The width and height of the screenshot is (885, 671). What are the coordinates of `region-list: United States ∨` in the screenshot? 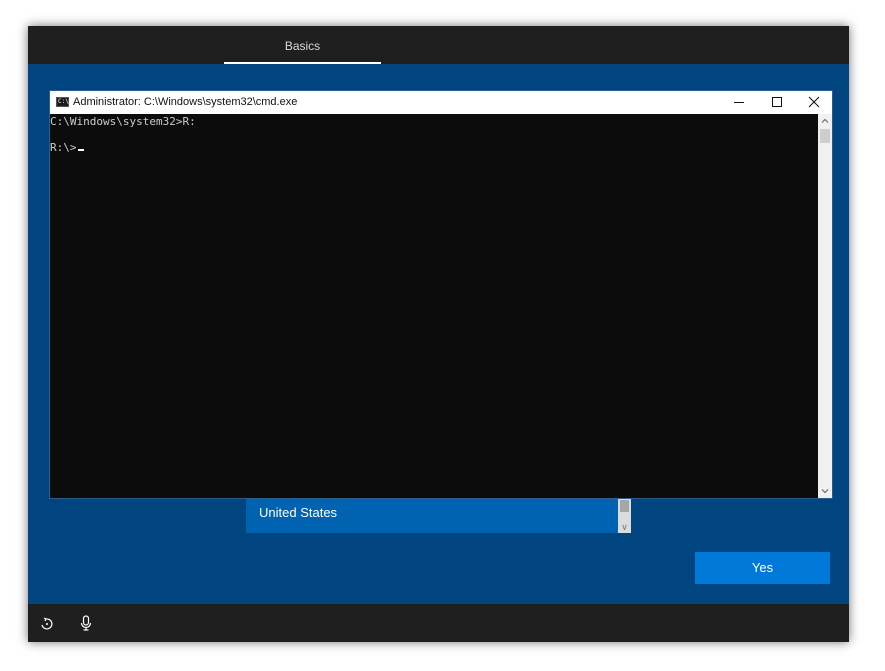 It's located at (438, 516).